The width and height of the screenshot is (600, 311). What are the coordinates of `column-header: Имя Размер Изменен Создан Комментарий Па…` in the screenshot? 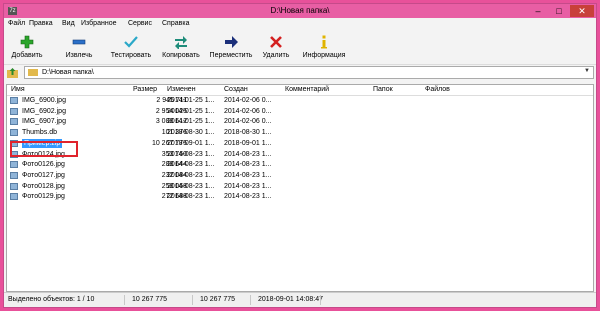 It's located at (300, 90).